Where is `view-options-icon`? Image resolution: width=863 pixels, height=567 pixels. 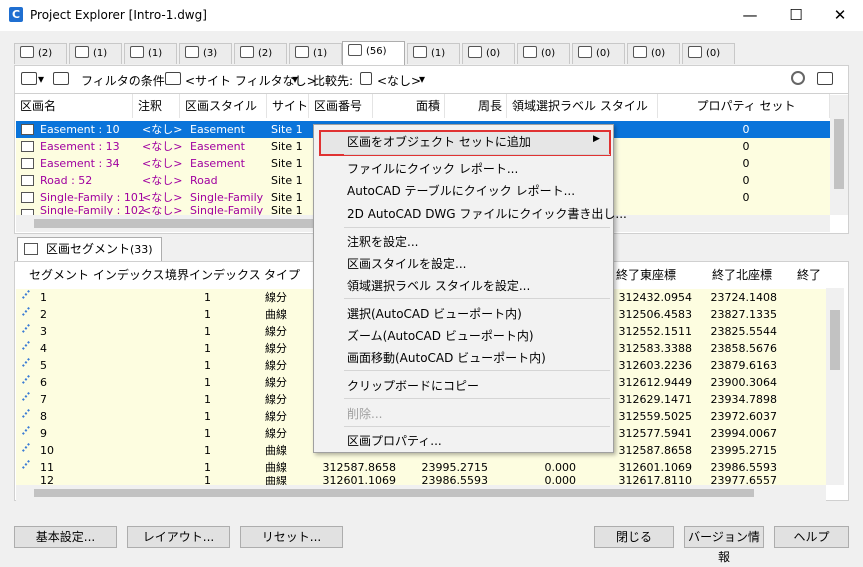
view-options-icon is located at coordinates (825, 78).